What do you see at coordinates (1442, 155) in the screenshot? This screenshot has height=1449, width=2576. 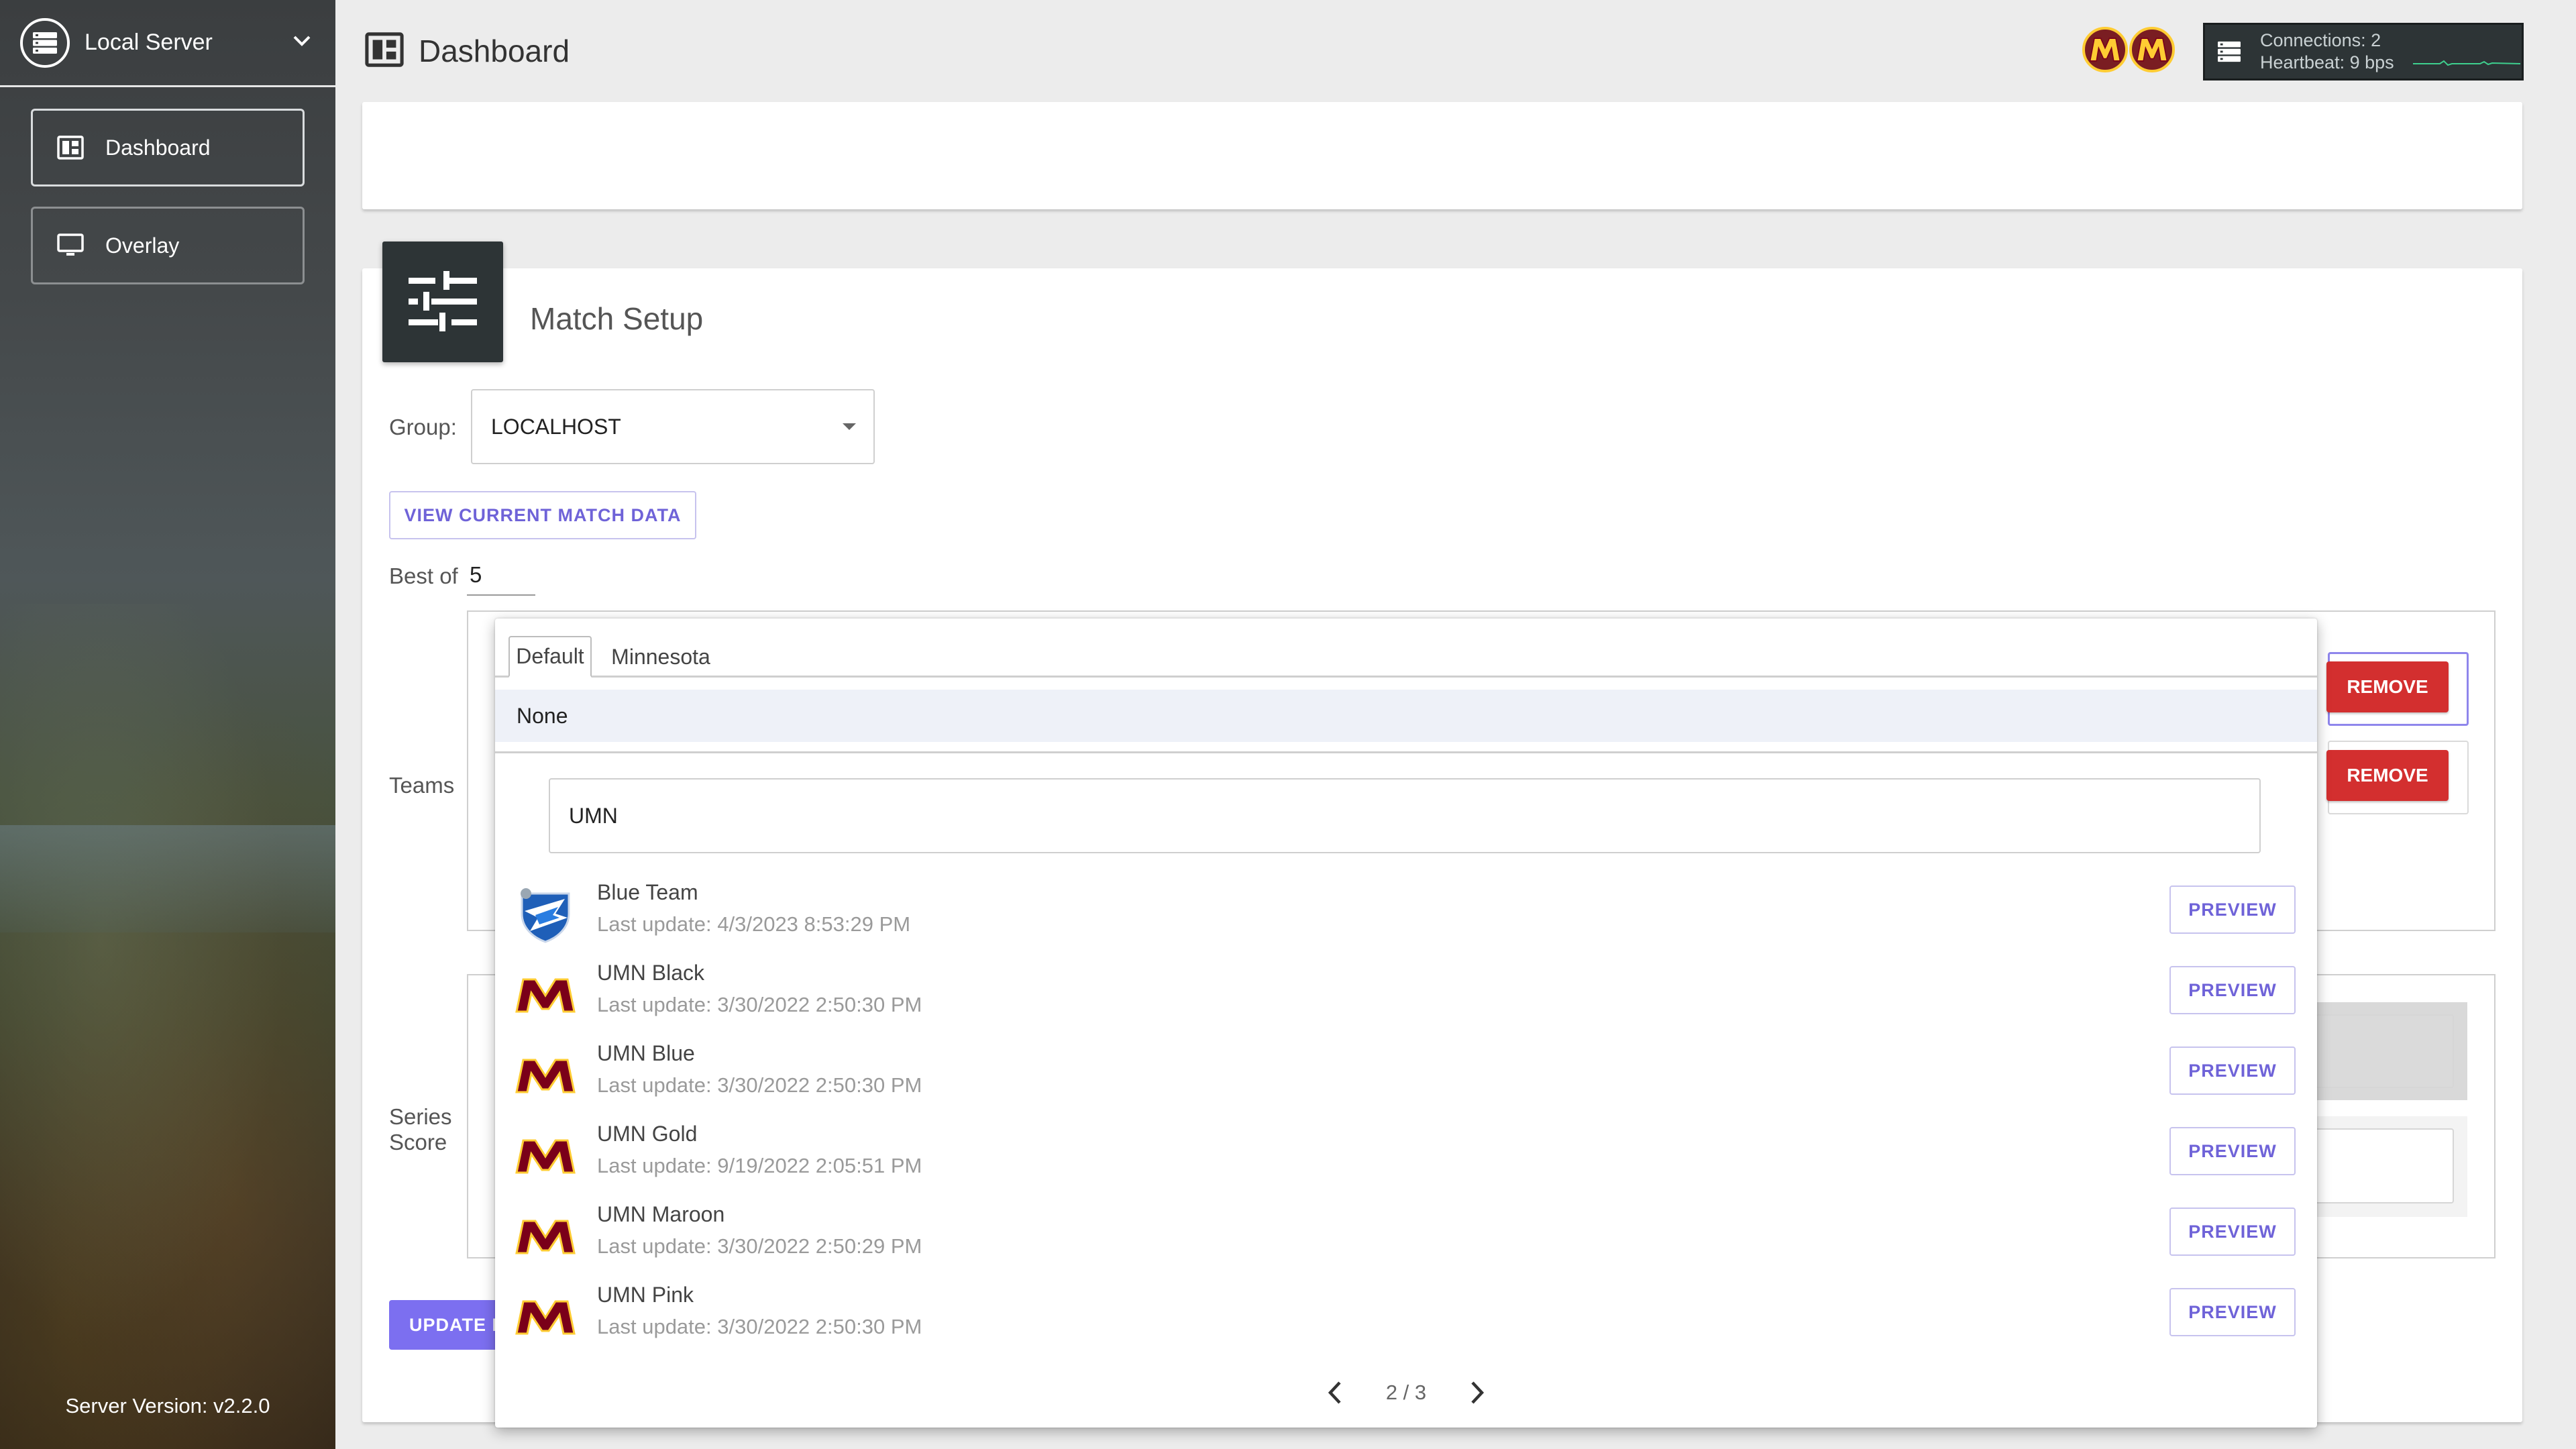 I see `top-card` at bounding box center [1442, 155].